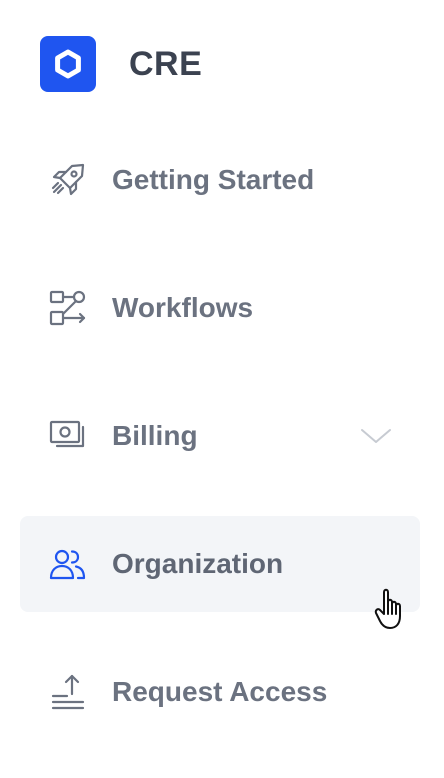 This screenshot has height=778, width=444. I want to click on sidebar-item-organization: Organization, so click(220, 564).